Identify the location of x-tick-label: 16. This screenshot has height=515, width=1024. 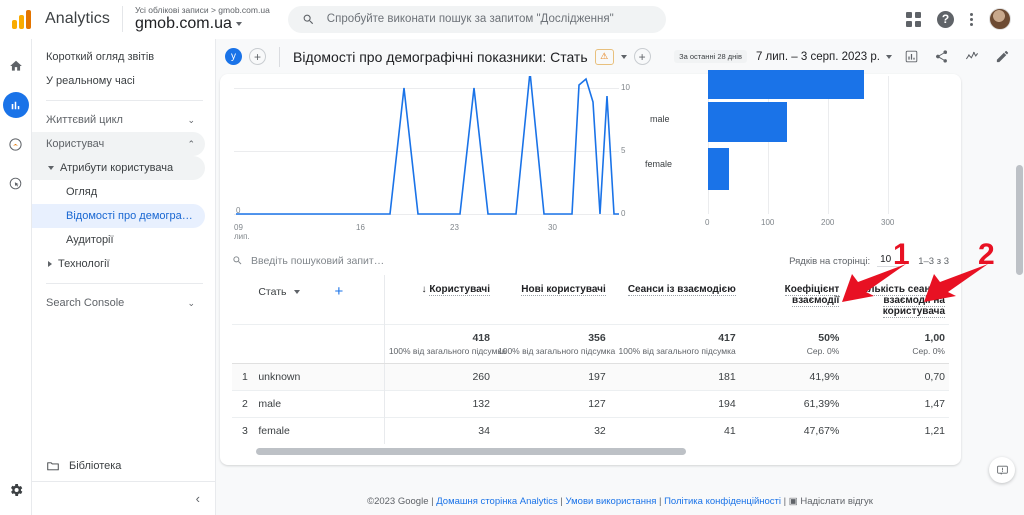
(360, 227).